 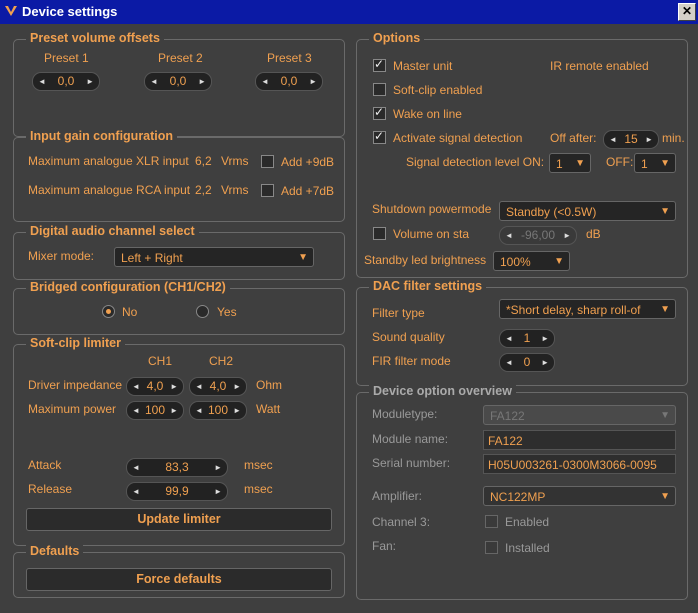 I want to click on mixer-mode-select: Left + Right ▼, so click(x=214, y=257).